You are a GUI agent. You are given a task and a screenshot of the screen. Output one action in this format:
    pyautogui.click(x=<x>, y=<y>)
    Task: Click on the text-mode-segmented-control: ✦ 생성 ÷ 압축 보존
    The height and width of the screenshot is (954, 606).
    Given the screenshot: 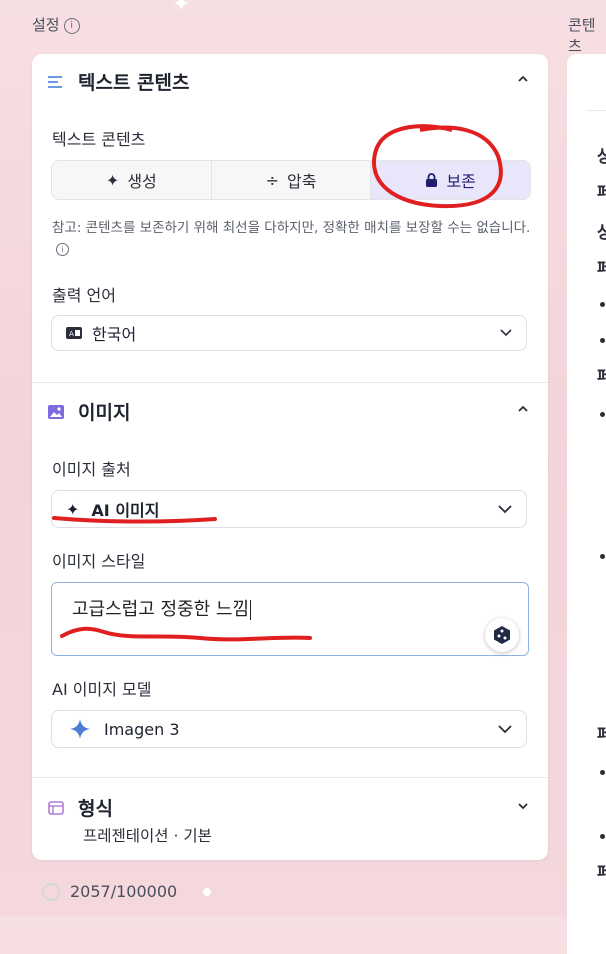 What is the action you would take?
    pyautogui.click(x=291, y=180)
    